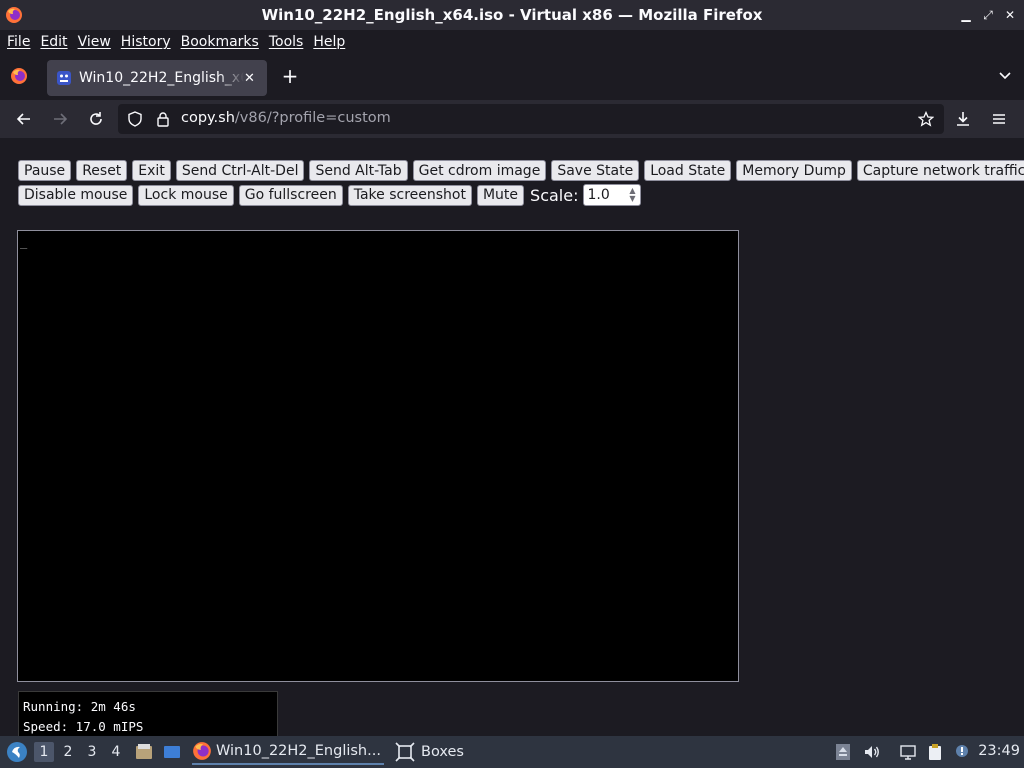 This screenshot has height=768, width=1024. What do you see at coordinates (632, 195) in the screenshot?
I see `spinner-icon: ▲ ▼` at bounding box center [632, 195].